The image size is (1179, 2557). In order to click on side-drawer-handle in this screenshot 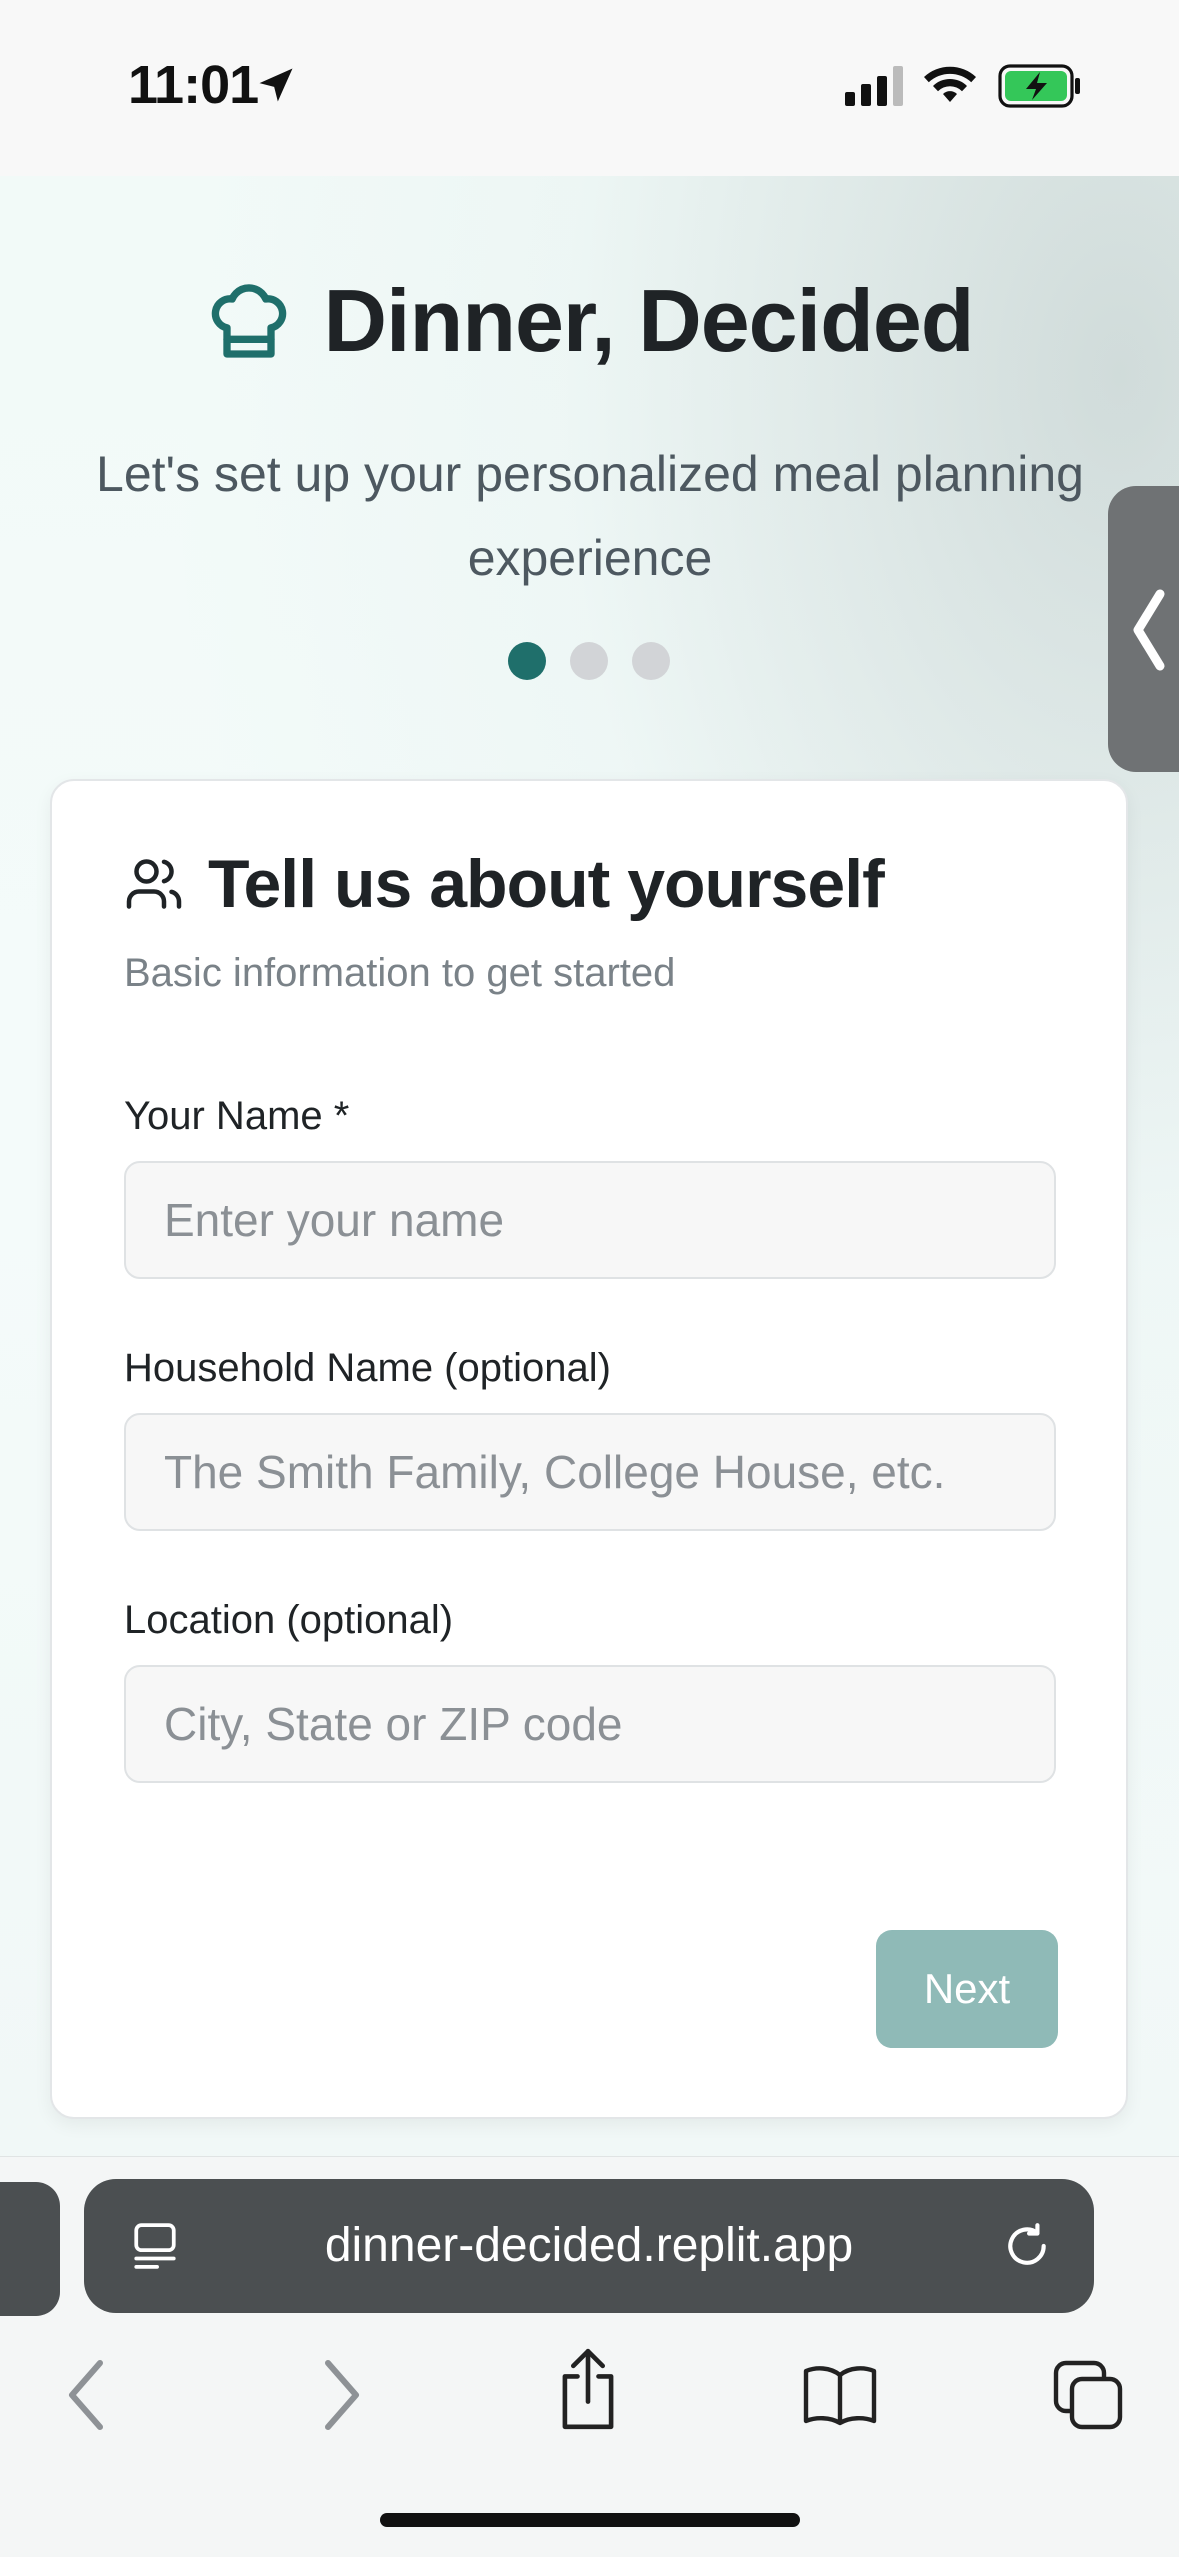, I will do `click(1143, 629)`.